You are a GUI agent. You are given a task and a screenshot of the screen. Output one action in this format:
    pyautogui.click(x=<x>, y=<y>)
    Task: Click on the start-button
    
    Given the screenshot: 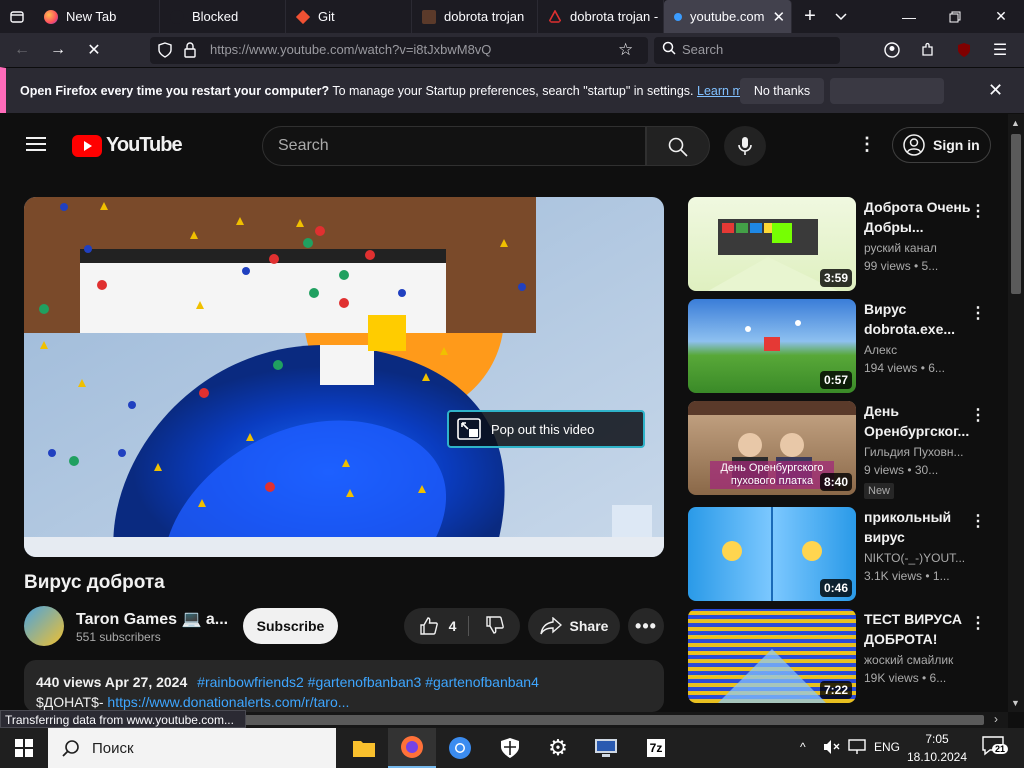 What is the action you would take?
    pyautogui.click(x=24, y=748)
    